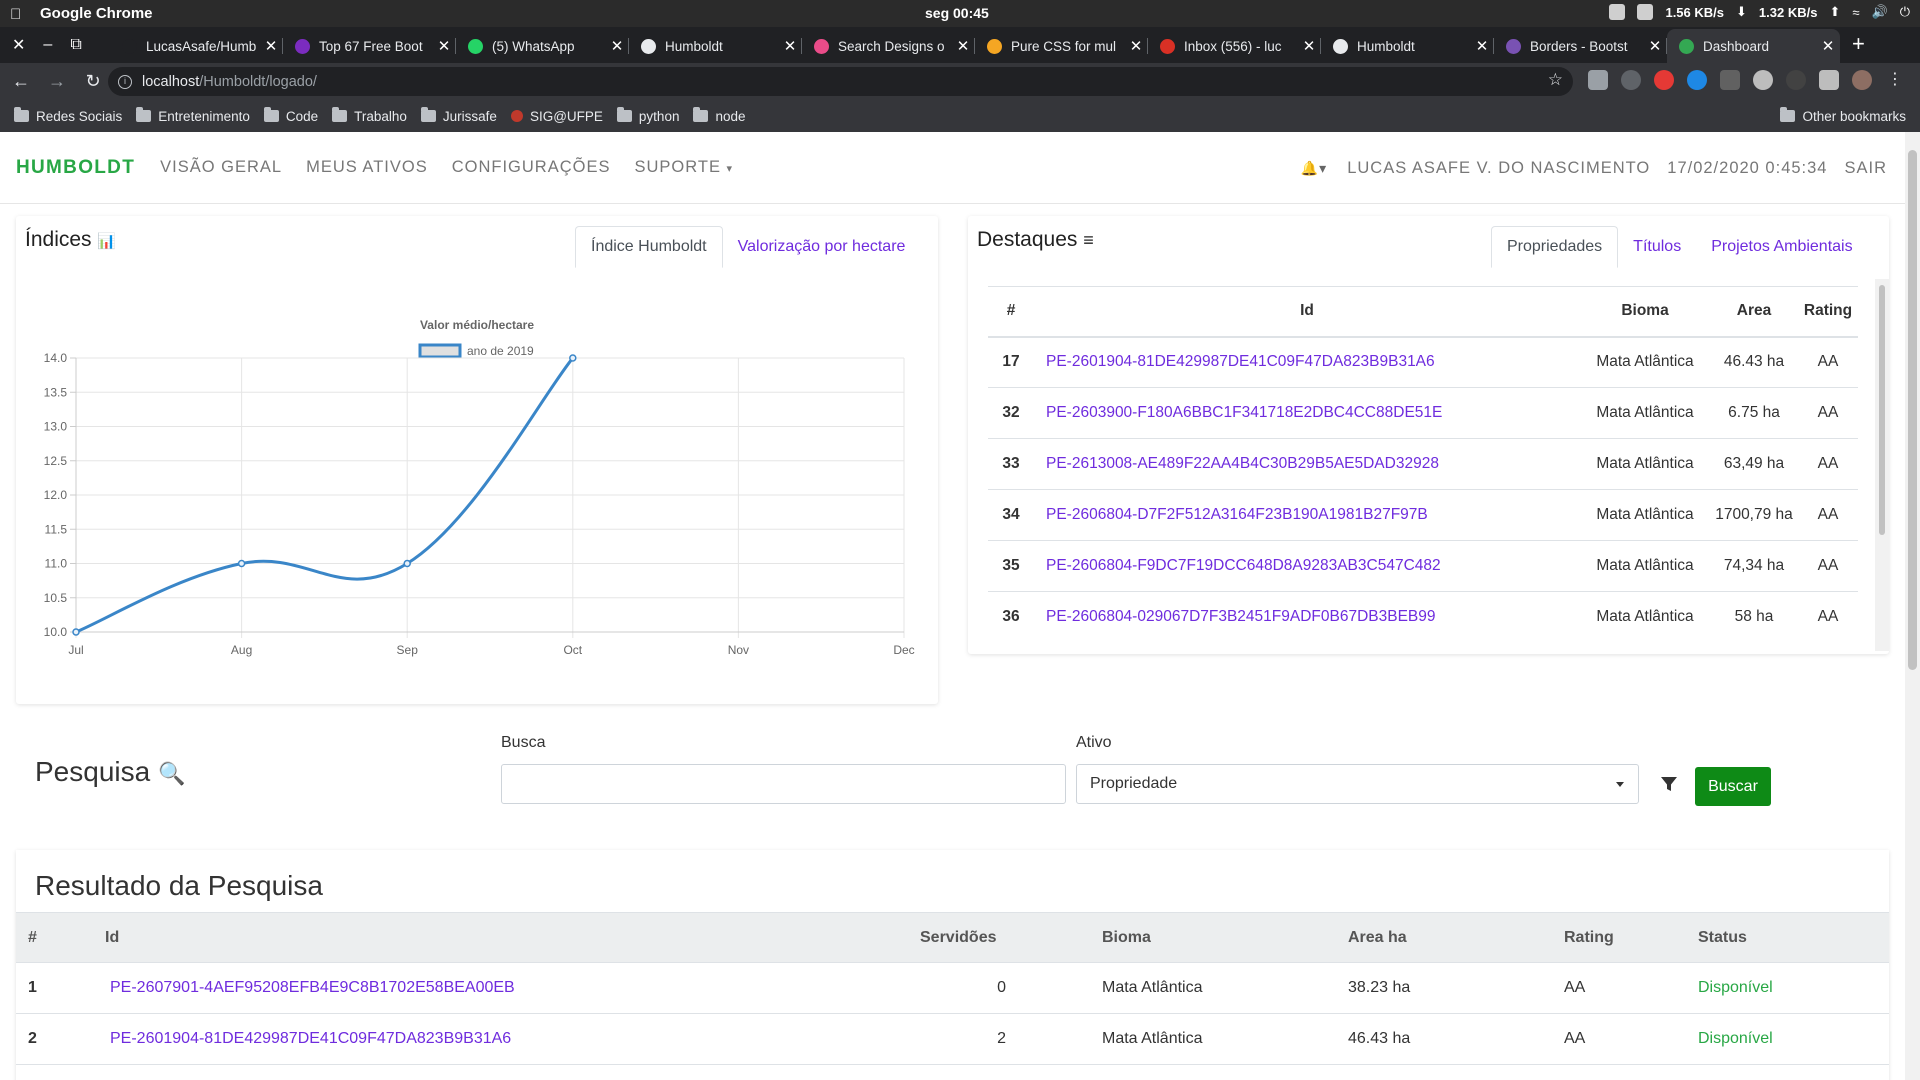 The image size is (1920, 1080). What do you see at coordinates (647, 115) in the screenshot?
I see `bookmark-item: python` at bounding box center [647, 115].